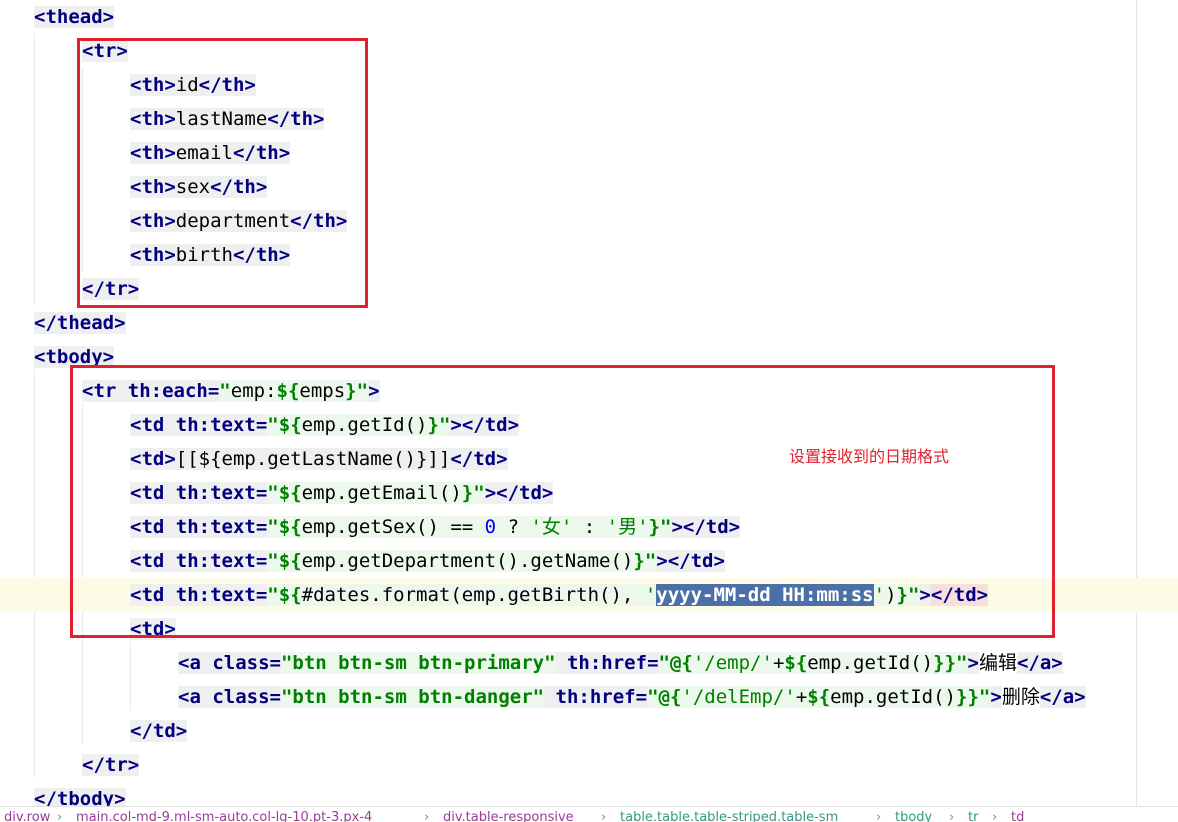  I want to click on code-line: </tr>, so click(589, 765).